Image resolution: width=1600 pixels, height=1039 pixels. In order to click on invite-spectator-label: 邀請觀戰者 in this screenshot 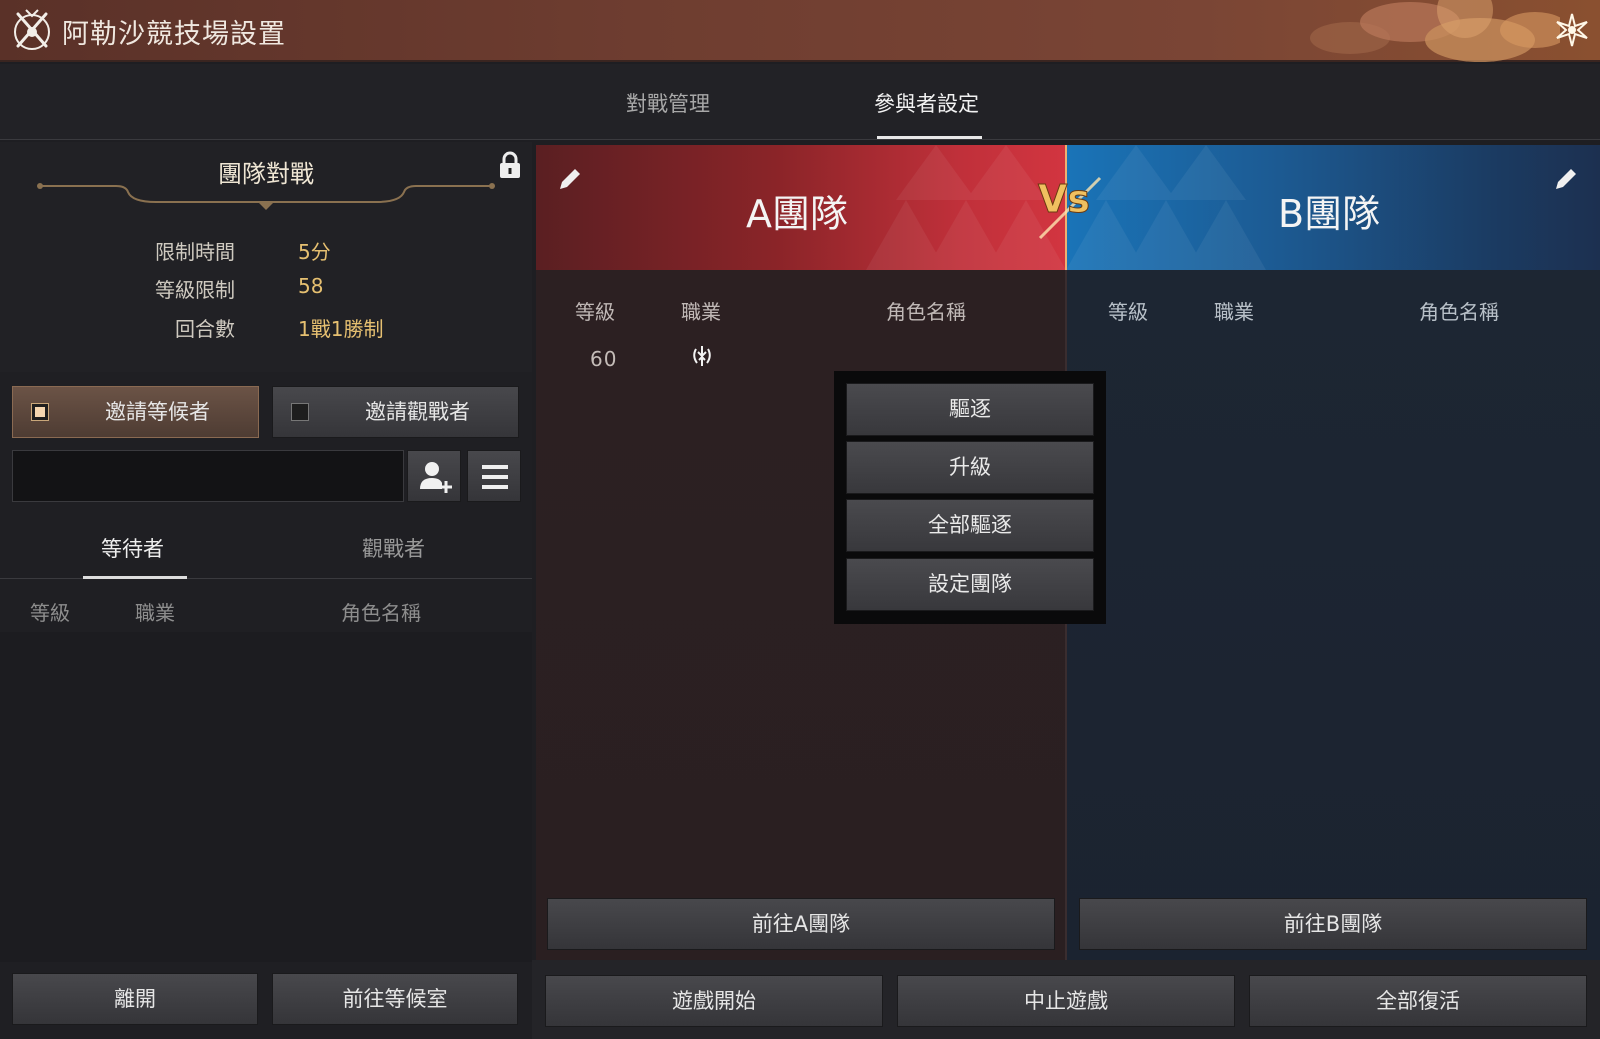, I will do `click(417, 412)`.